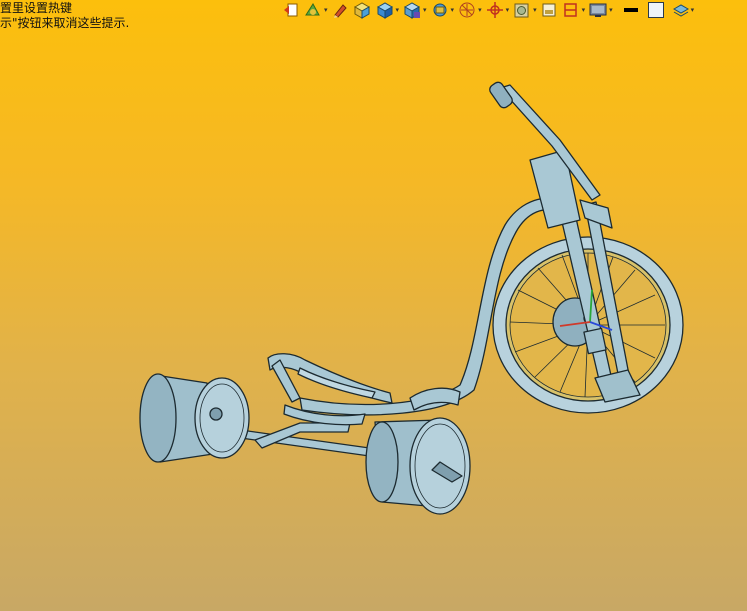 Image resolution: width=747 pixels, height=611 pixels. What do you see at coordinates (194, 418) in the screenshot?
I see `rear-left-drum-wheel` at bounding box center [194, 418].